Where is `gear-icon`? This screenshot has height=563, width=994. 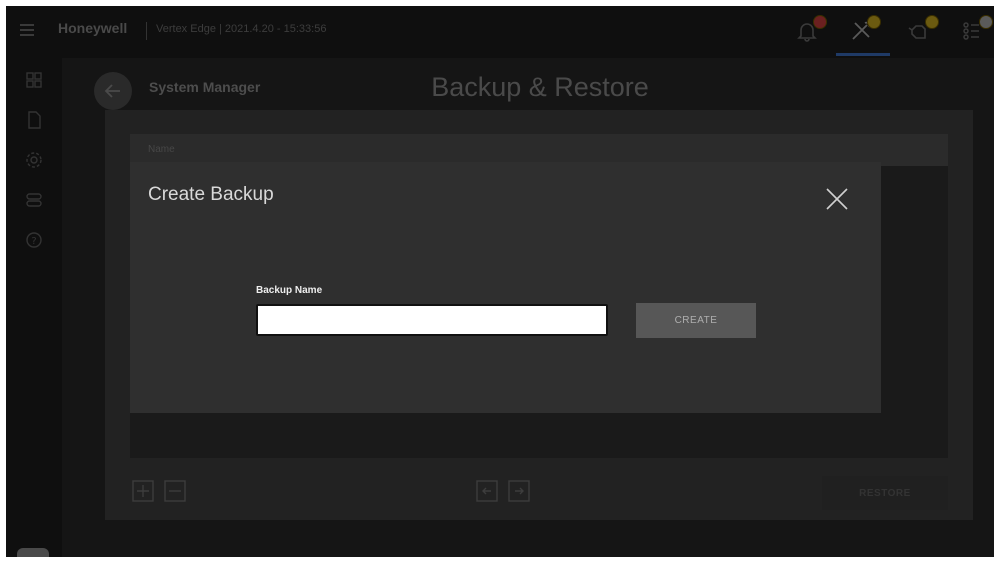
gear-icon is located at coordinates (34, 160).